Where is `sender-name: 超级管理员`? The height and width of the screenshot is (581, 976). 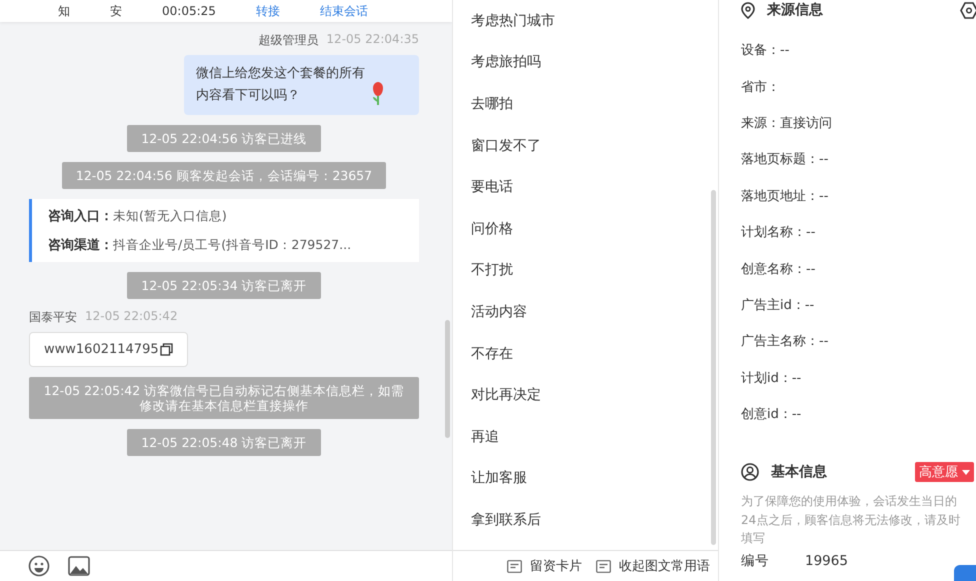 sender-name: 超级管理员 is located at coordinates (288, 40).